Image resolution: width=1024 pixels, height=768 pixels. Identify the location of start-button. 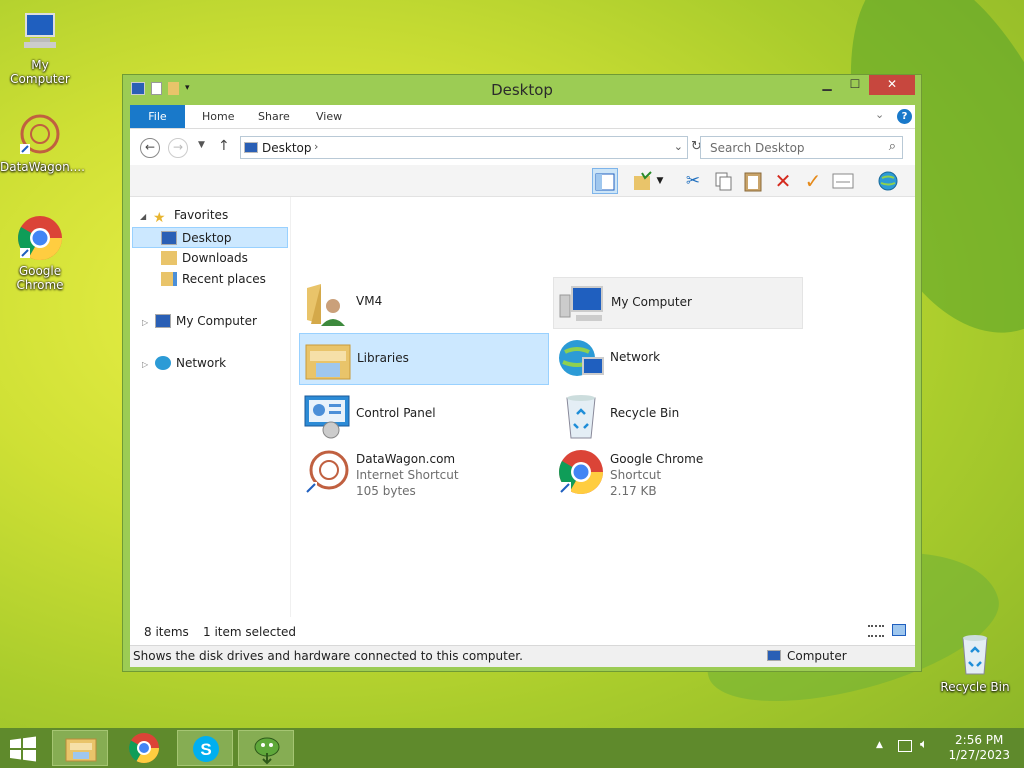
(23, 749).